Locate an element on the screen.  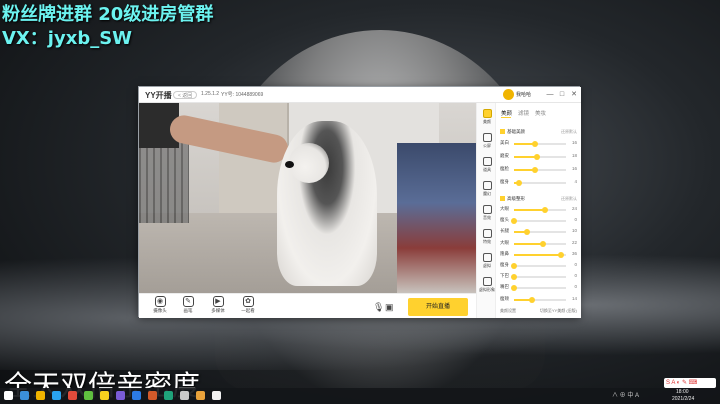
section-basic-header: 基础美颜 is located at coordinates (512, 132).